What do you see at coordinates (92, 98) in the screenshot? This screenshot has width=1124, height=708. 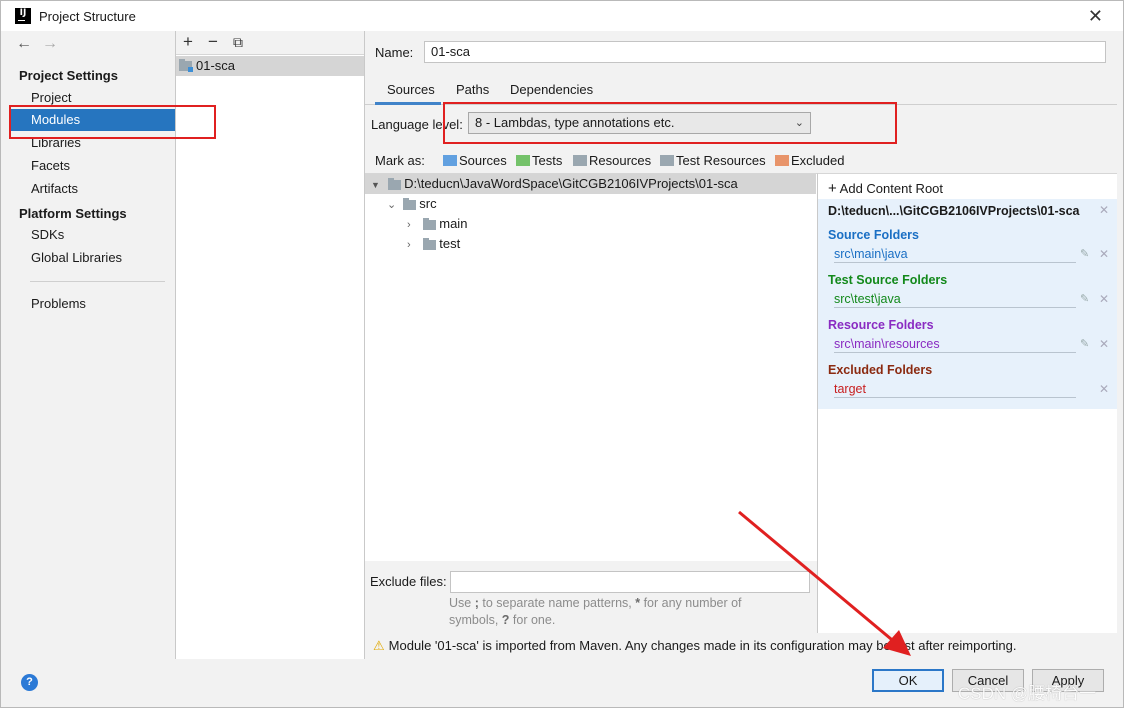 I see `nav-item-project: Project` at bounding box center [92, 98].